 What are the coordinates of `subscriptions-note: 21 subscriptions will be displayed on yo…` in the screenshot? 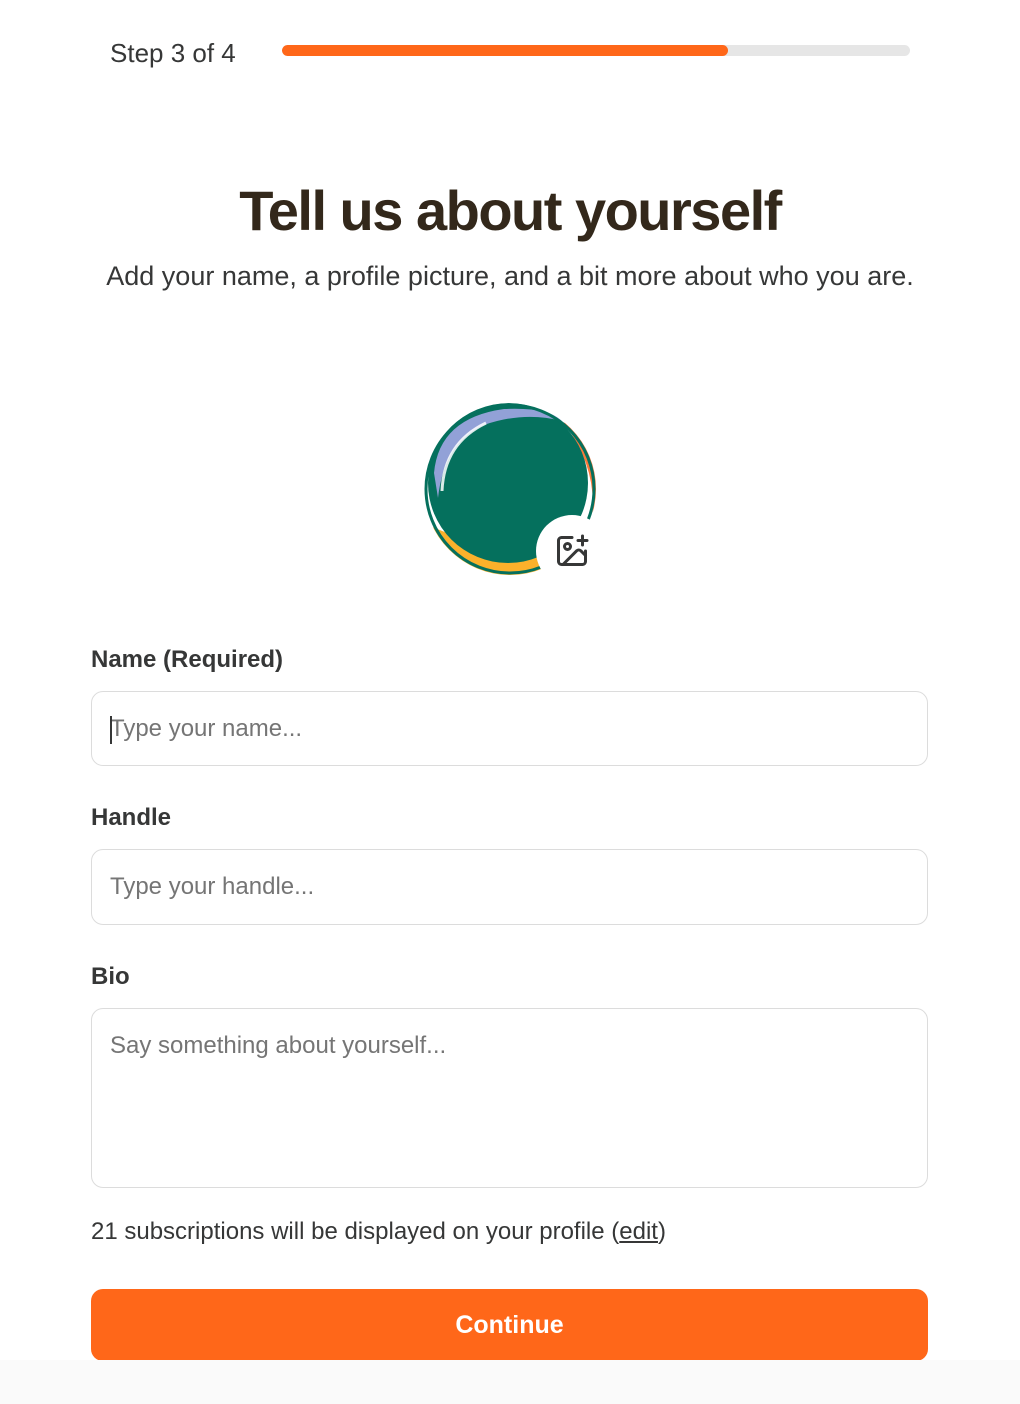 It's located at (378, 1232).